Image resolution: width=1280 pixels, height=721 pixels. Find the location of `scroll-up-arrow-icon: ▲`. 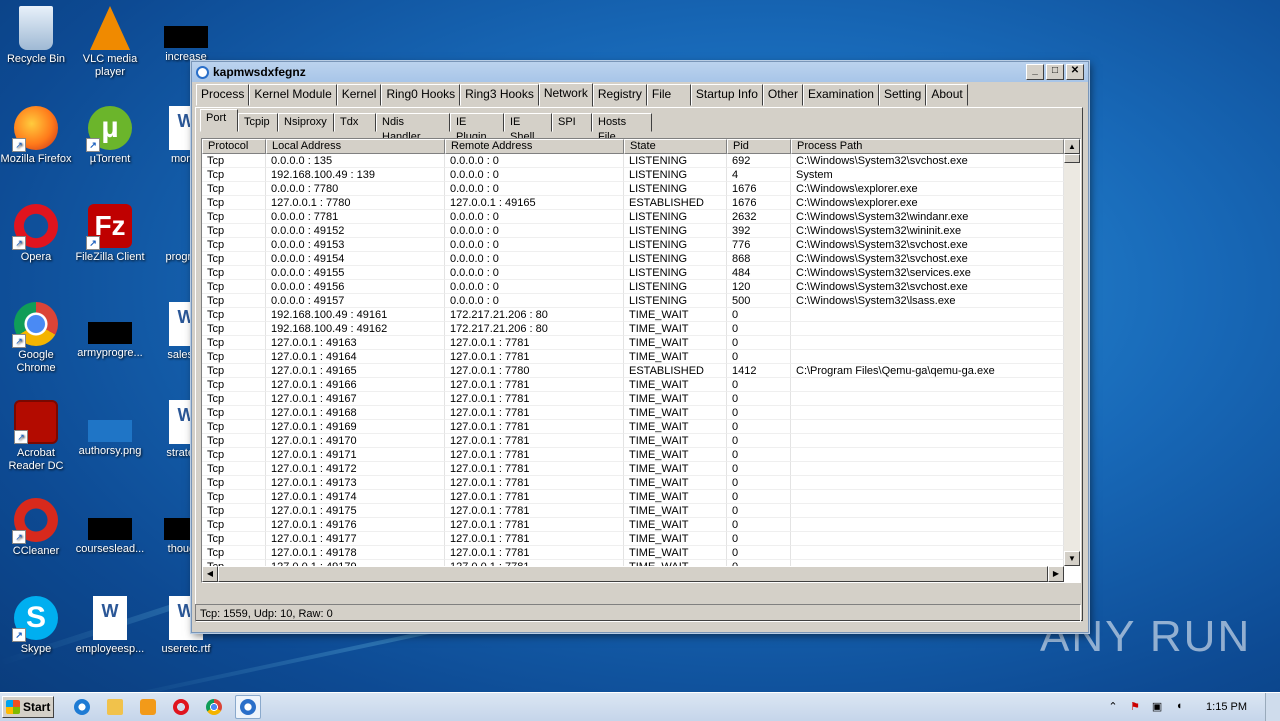

scroll-up-arrow-icon: ▲ is located at coordinates (1072, 146).